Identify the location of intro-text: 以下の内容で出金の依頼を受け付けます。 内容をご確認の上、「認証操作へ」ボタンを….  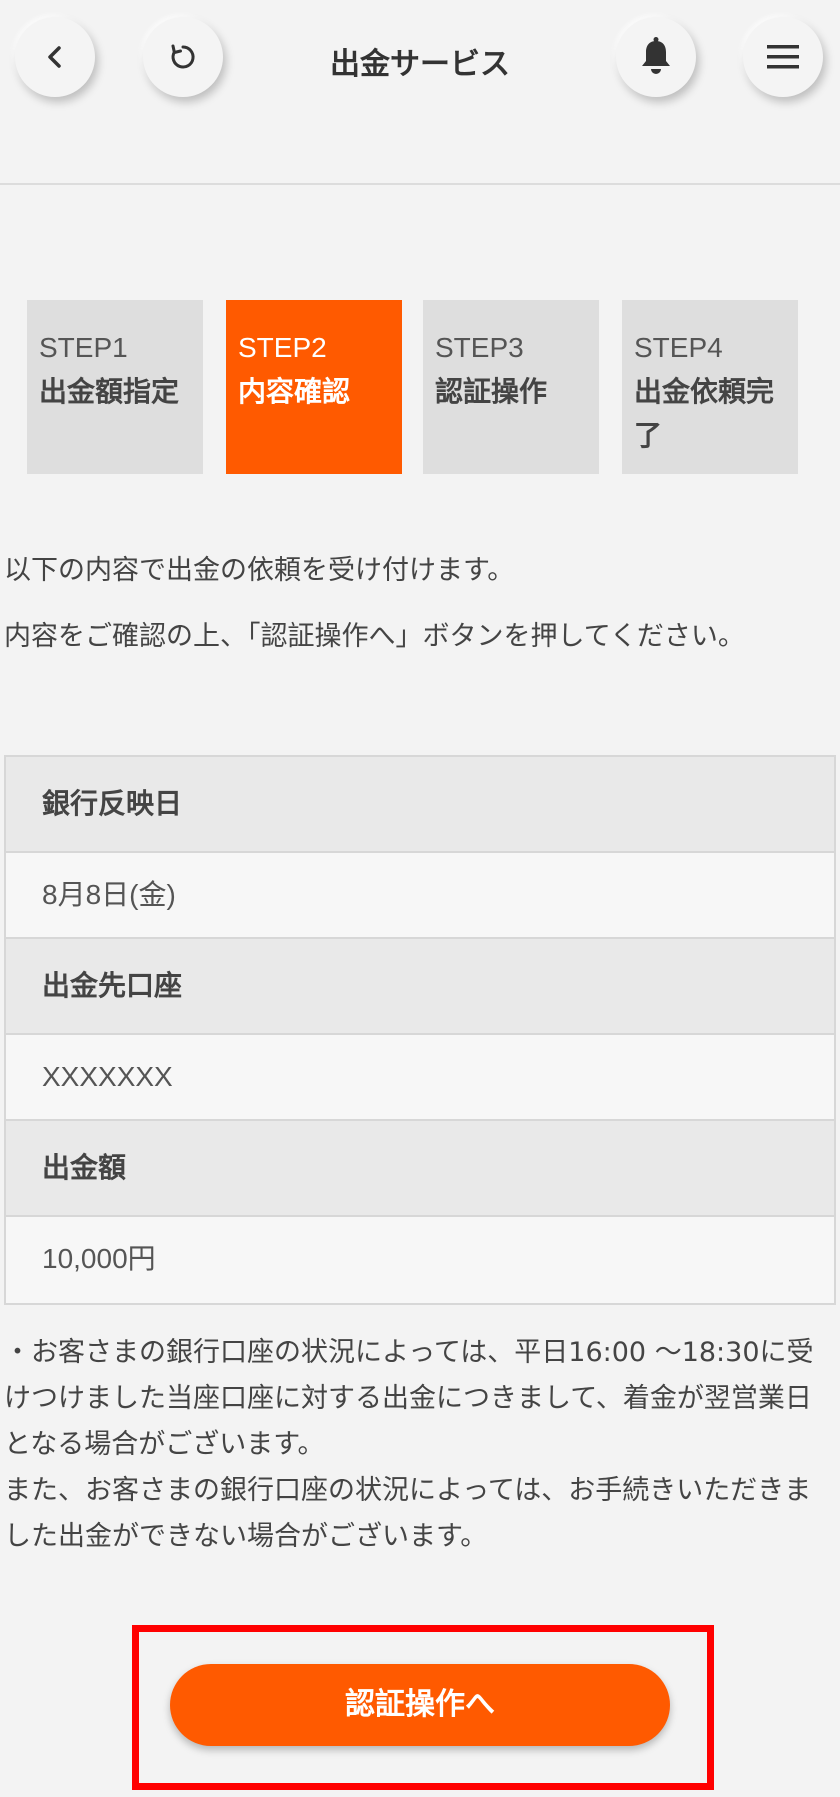
(419, 614).